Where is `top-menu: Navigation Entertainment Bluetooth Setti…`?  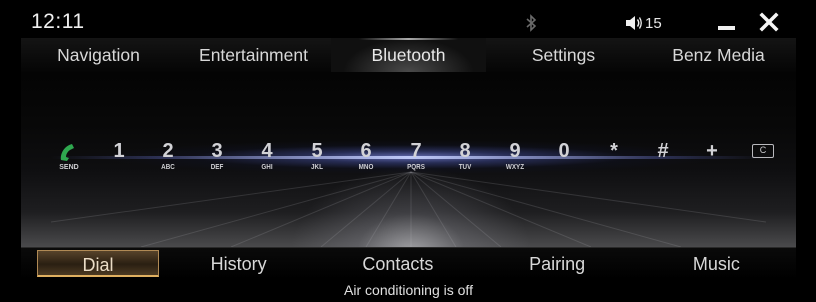 top-menu: Navigation Entertainment Bluetooth Setti… is located at coordinates (408, 55).